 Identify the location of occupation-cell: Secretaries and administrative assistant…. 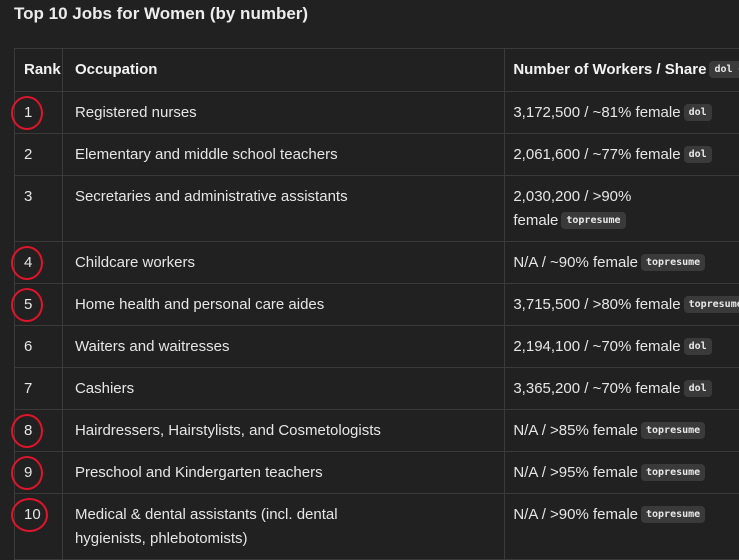
(284, 208).